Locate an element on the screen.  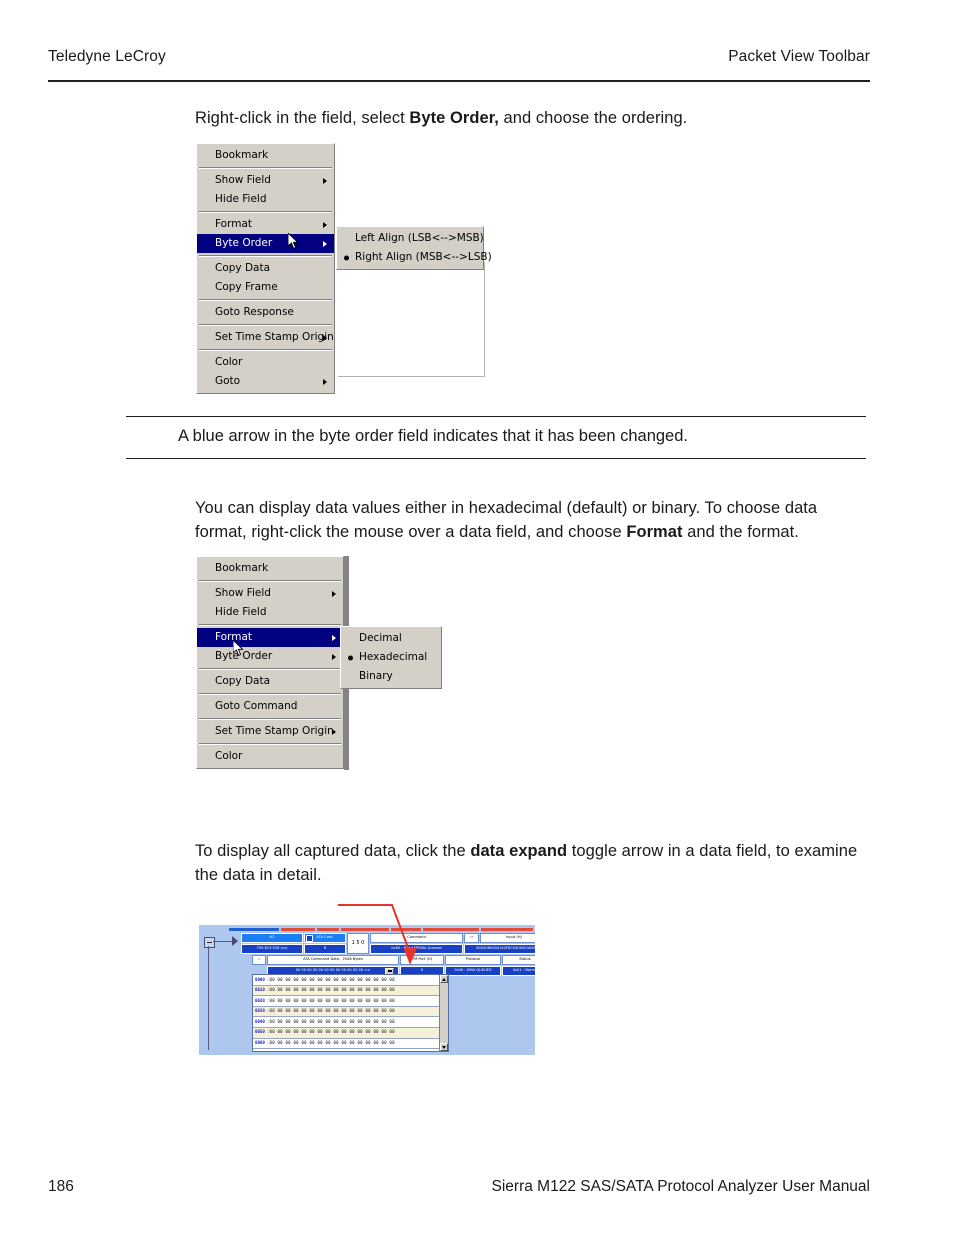
hex-row-offset: 0050 is located at coordinates (260, 1032).